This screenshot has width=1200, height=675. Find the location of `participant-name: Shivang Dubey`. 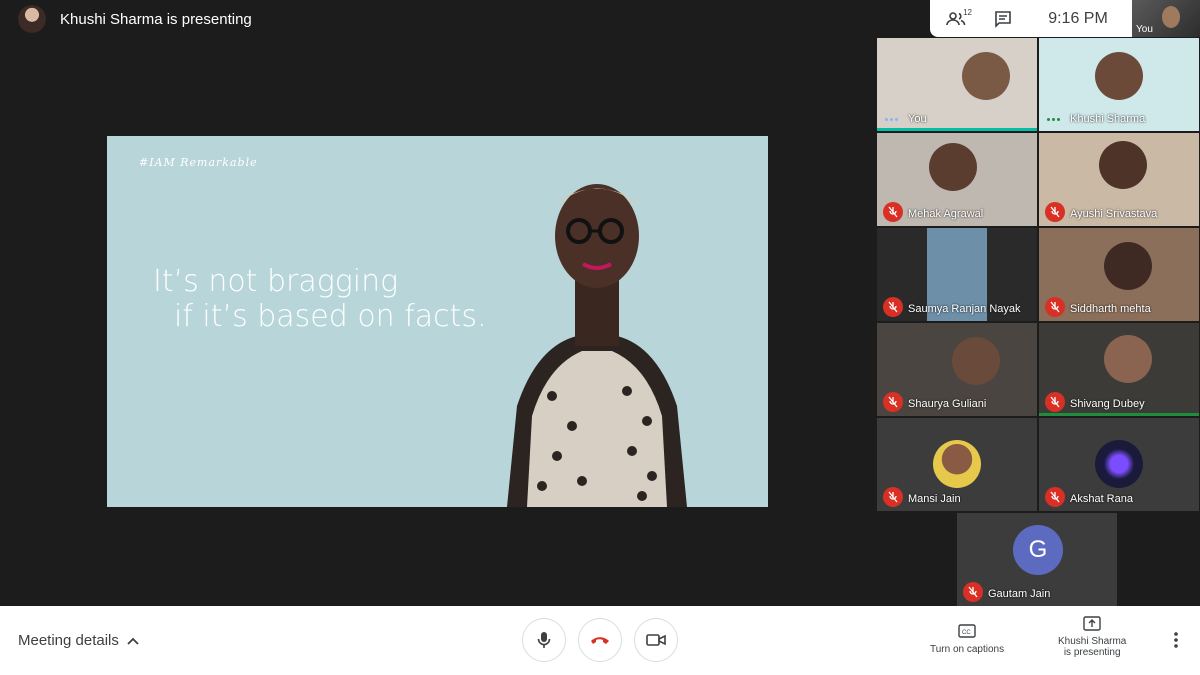

participant-name: Shivang Dubey is located at coordinates (1107, 404).